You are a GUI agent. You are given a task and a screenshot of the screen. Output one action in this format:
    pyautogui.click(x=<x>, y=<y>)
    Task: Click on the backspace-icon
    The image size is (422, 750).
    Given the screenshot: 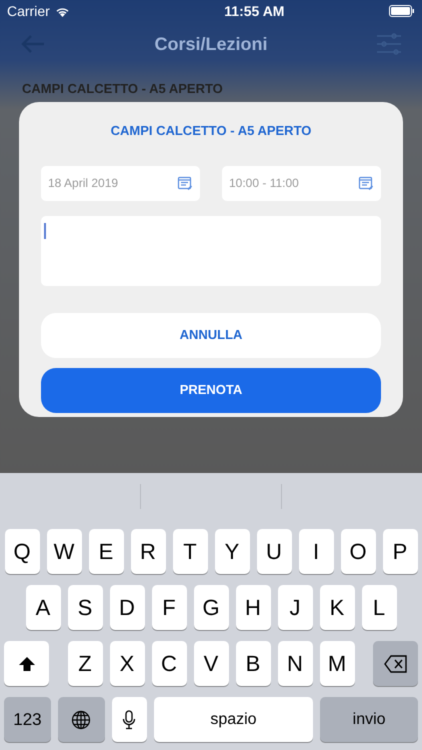 What is the action you would take?
    pyautogui.click(x=396, y=663)
    